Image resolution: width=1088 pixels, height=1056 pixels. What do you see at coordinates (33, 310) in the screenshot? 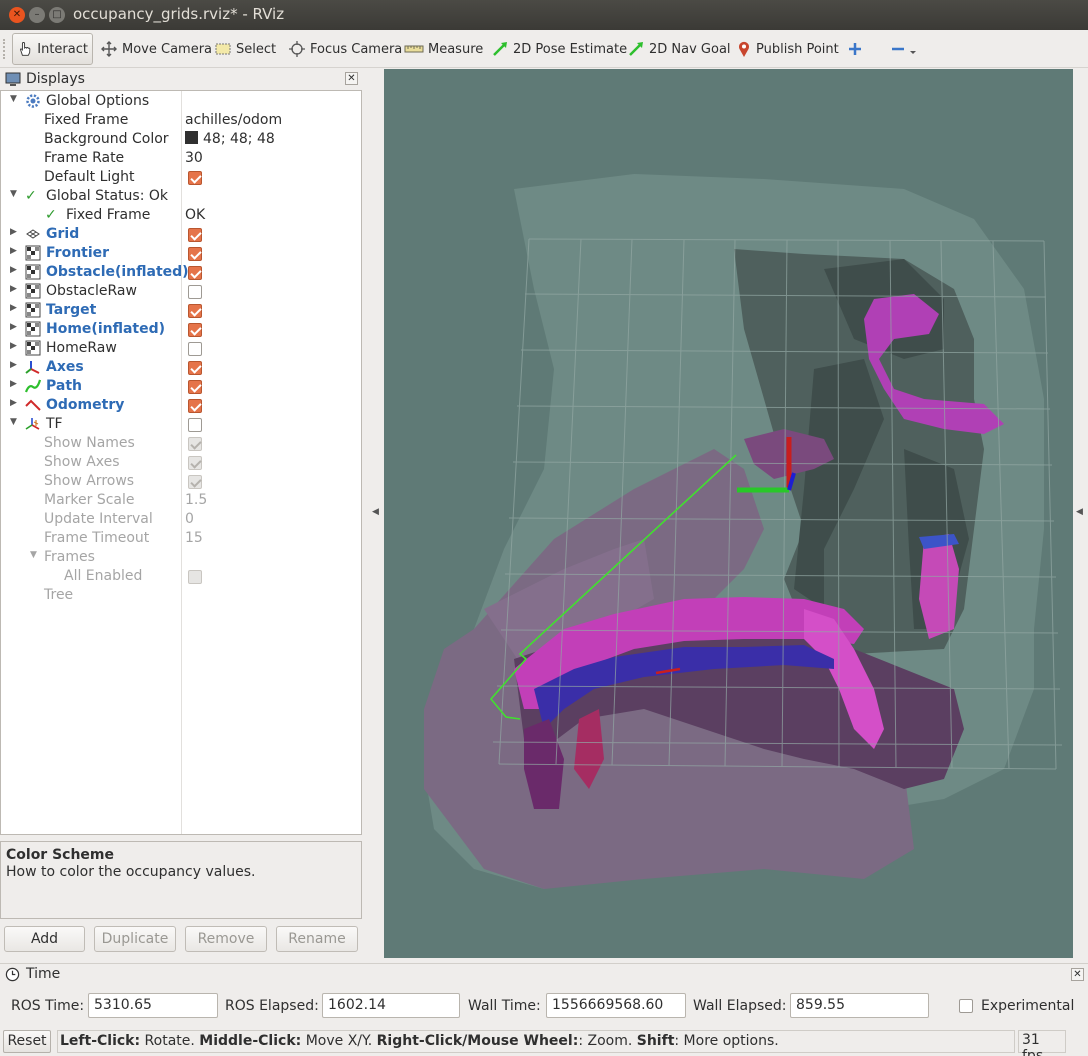
I see `map-icon` at bounding box center [33, 310].